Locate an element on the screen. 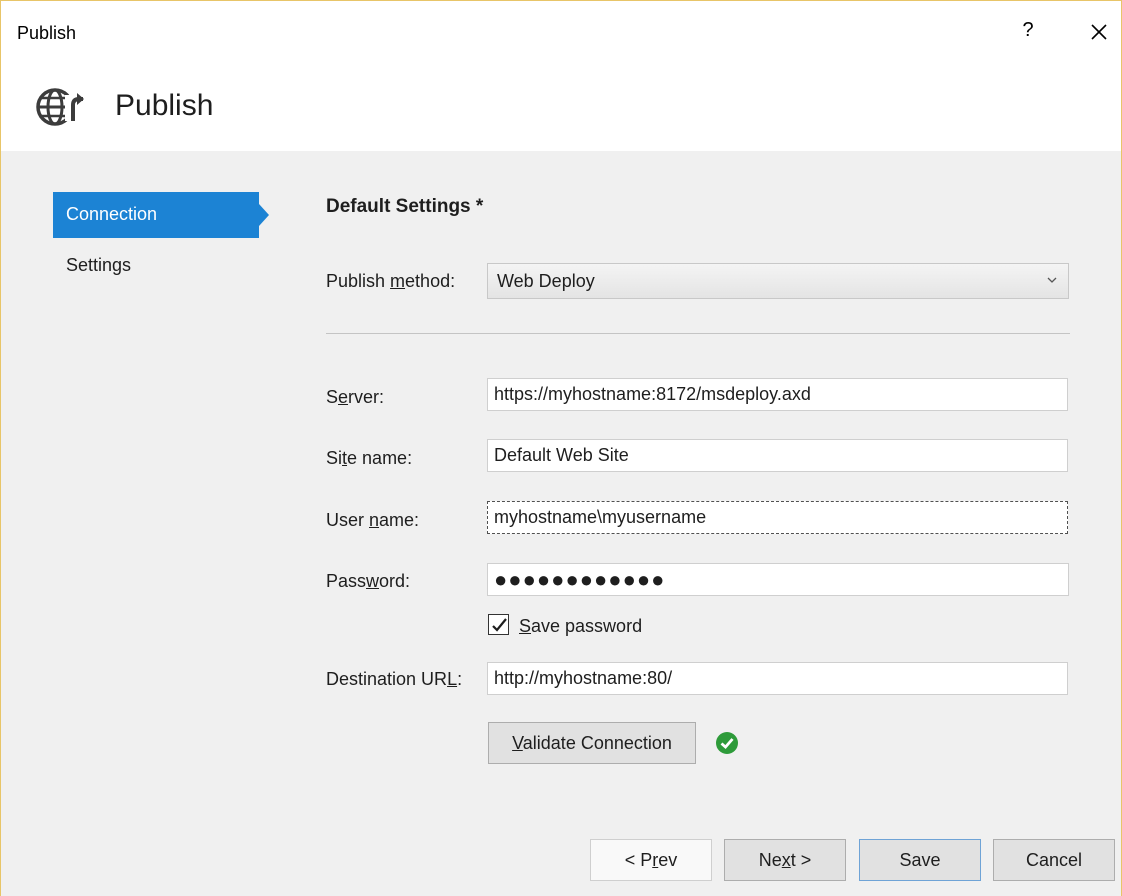 This screenshot has height=896, width=1122. close-button is located at coordinates (1099, 32).